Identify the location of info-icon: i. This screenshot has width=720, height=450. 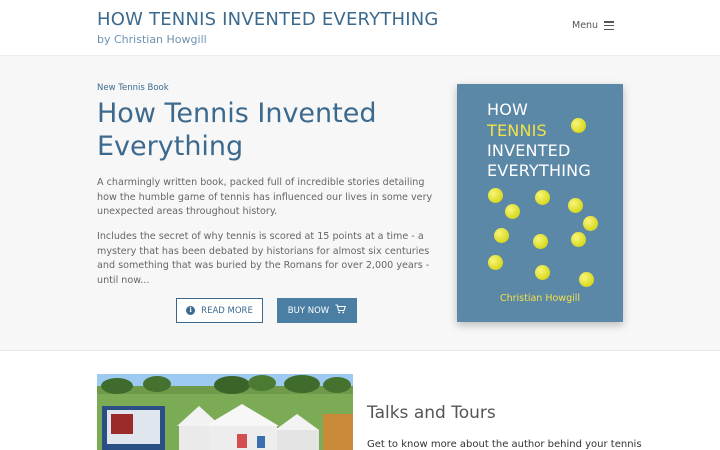
(191, 310).